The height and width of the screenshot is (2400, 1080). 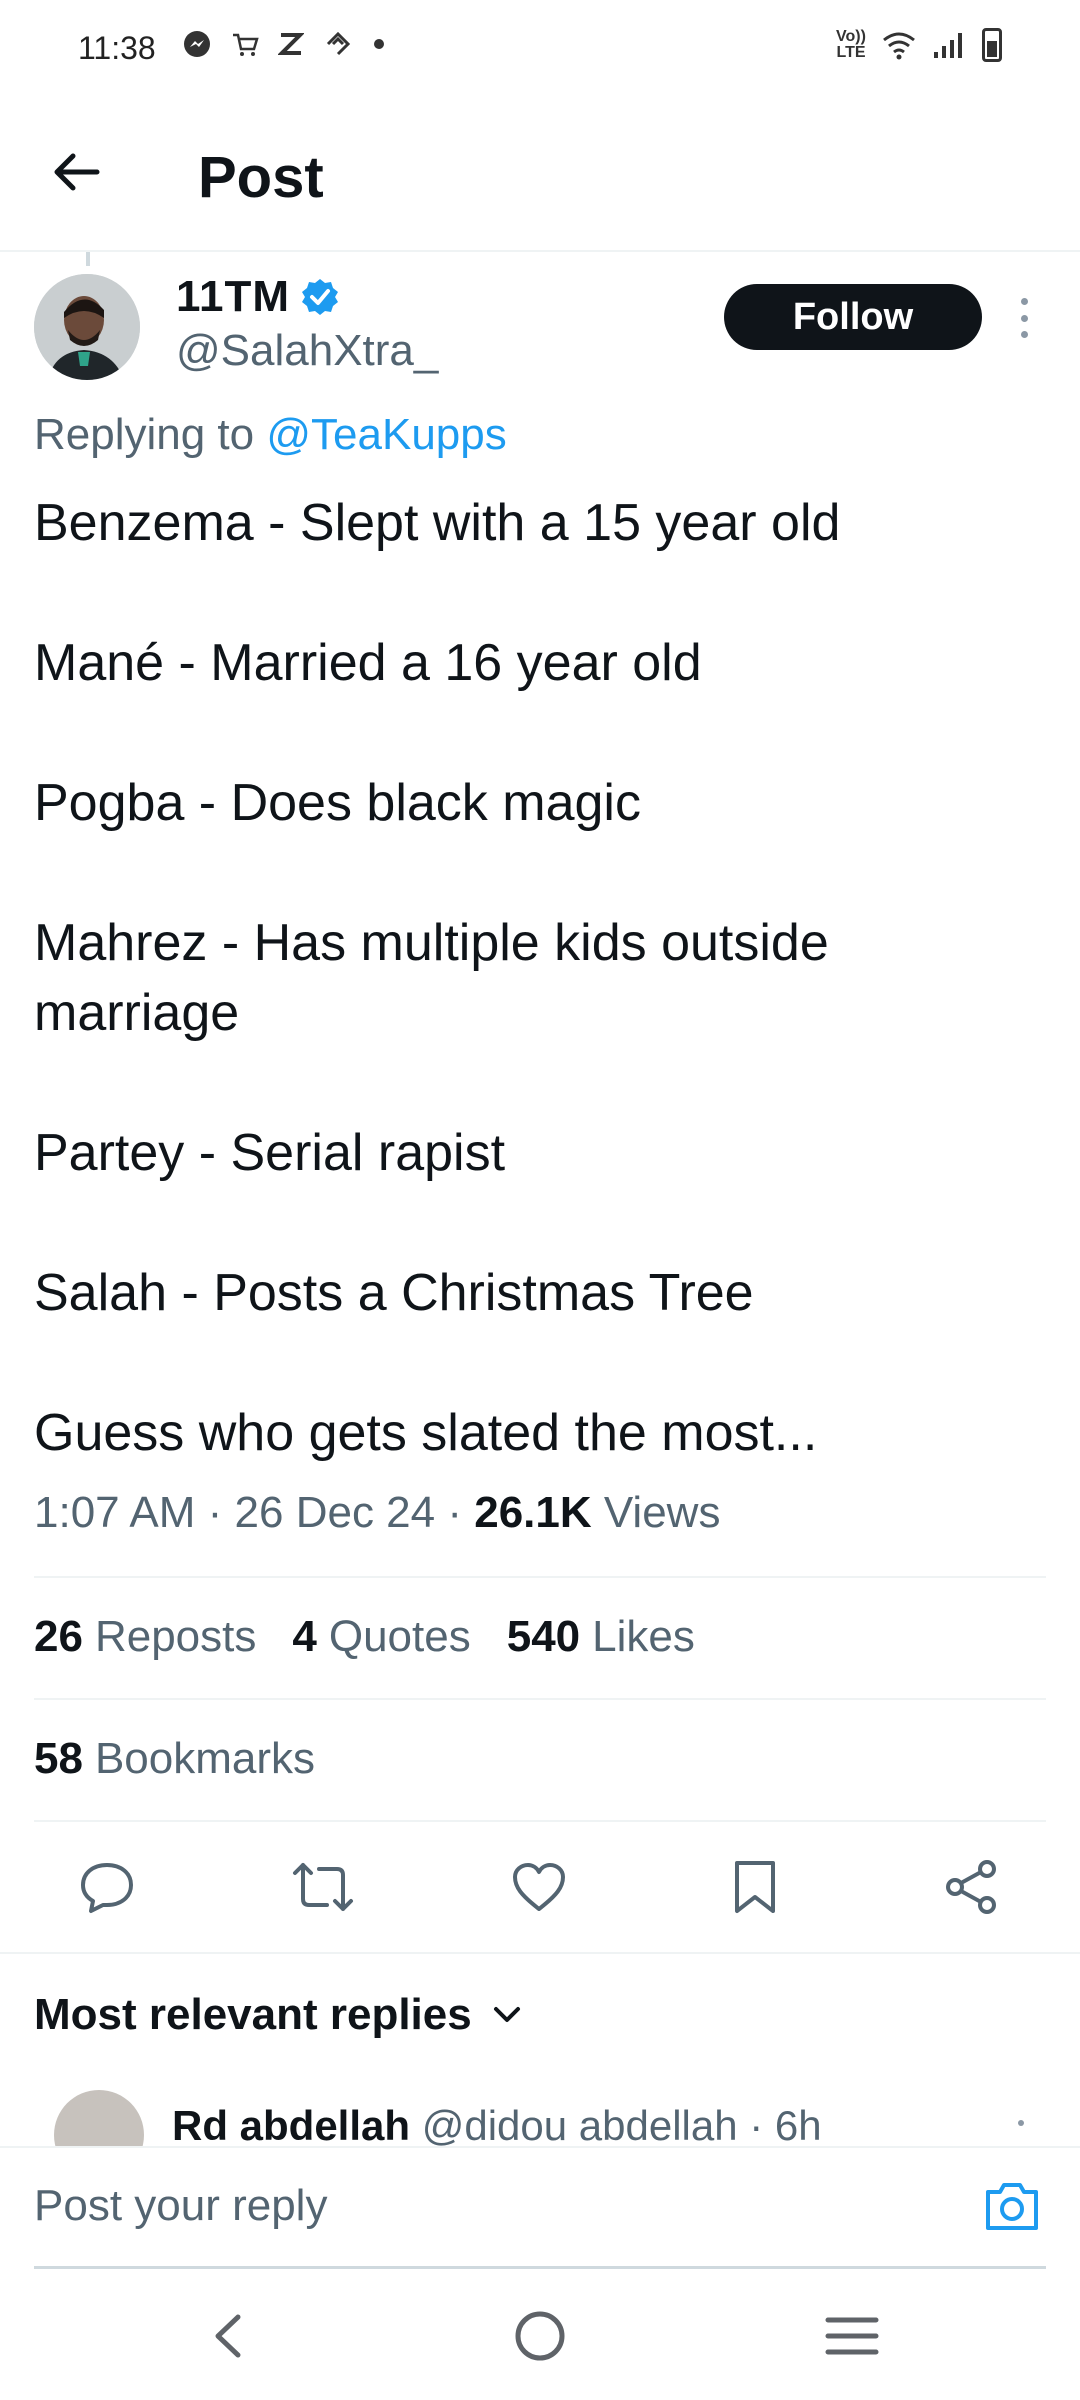 I want to click on arrow-left-icon, so click(x=77, y=172).